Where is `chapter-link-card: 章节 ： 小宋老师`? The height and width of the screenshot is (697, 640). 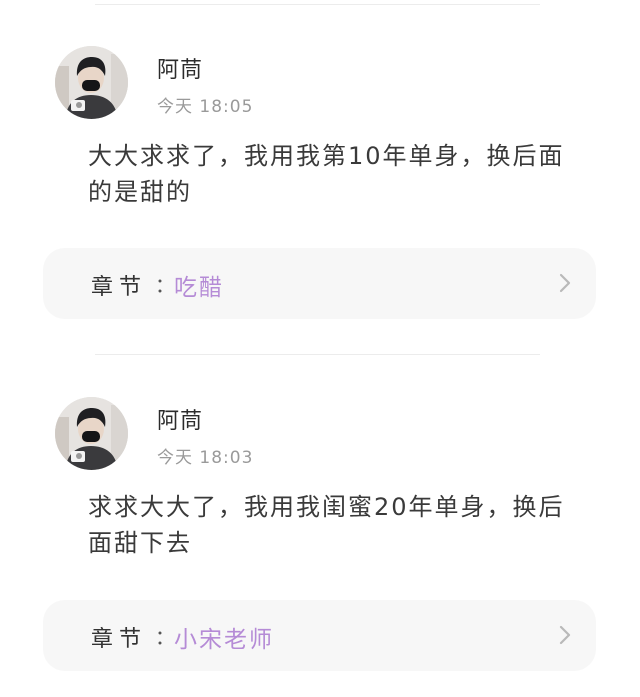 chapter-link-card: 章节 ： 小宋老师 is located at coordinates (319, 635).